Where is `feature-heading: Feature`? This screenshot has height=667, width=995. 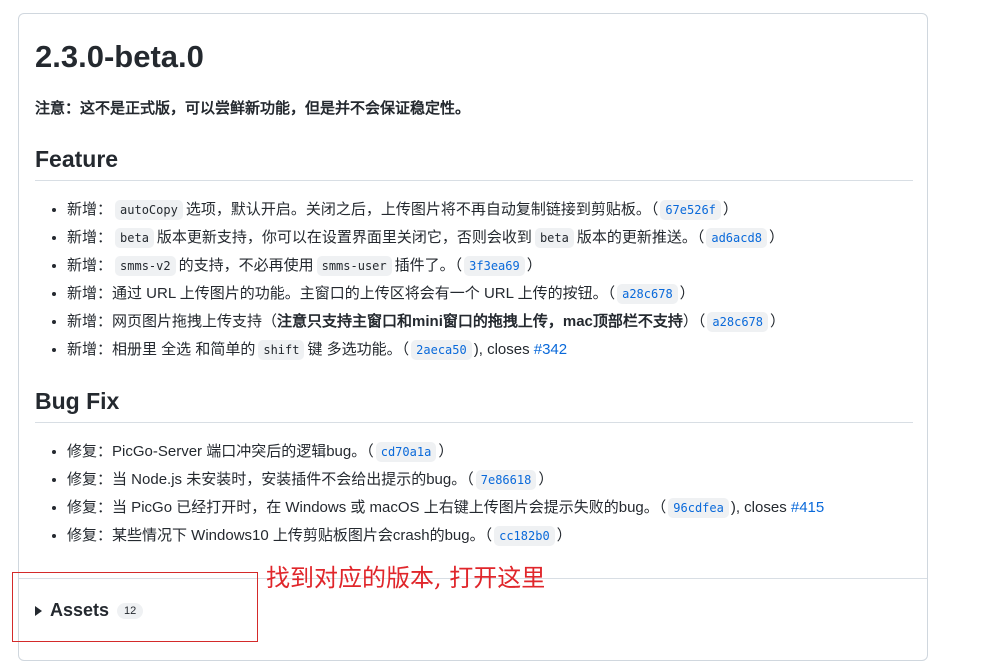
feature-heading: Feature is located at coordinates (474, 162).